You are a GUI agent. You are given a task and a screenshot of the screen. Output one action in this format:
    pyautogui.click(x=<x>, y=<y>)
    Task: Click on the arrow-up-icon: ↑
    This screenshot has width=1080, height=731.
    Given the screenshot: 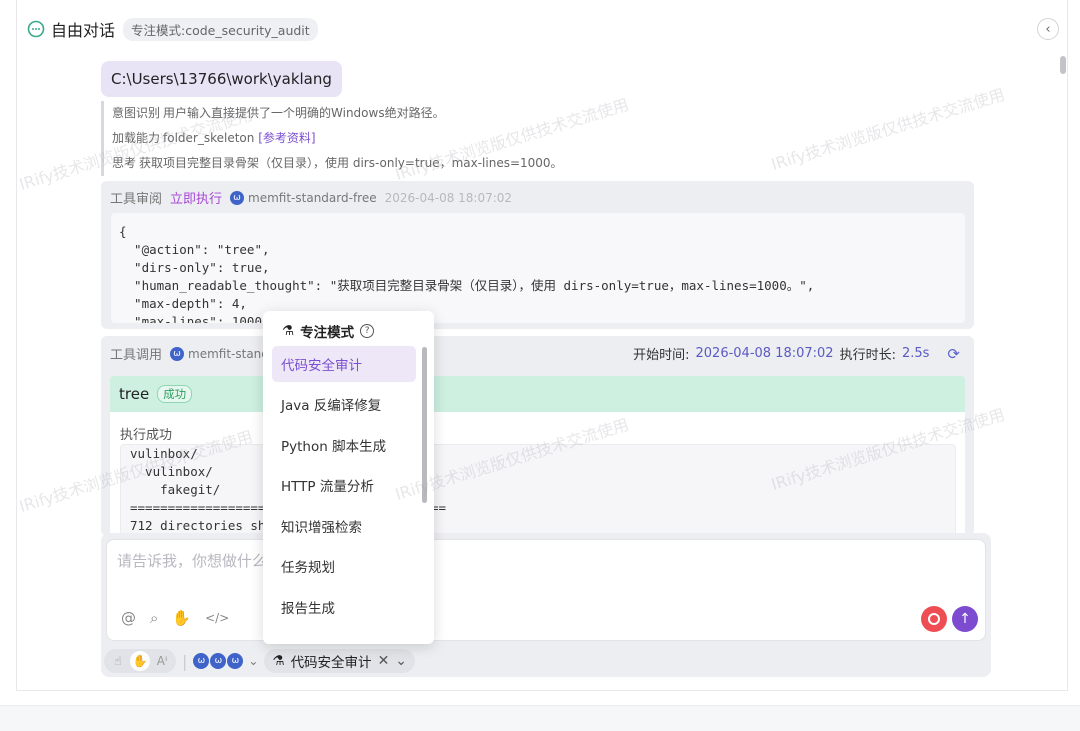 What is the action you would take?
    pyautogui.click(x=965, y=619)
    